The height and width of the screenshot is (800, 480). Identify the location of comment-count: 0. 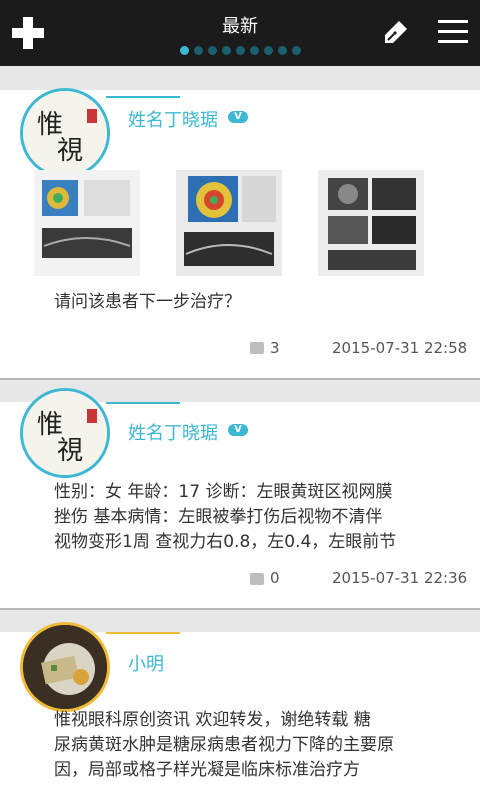
(275, 578).